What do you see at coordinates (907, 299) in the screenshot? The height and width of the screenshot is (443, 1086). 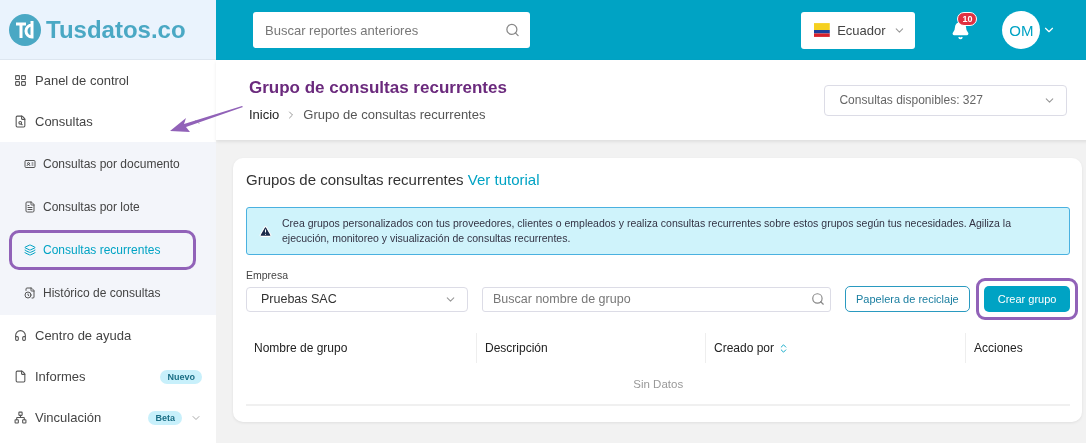 I see `recycle-bin-button: Papelera de reciclaje` at bounding box center [907, 299].